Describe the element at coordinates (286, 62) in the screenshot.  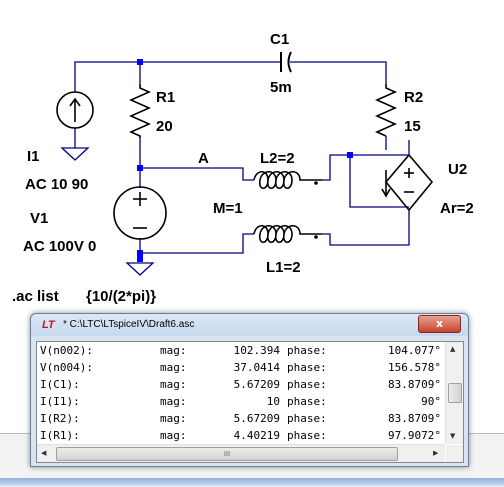
I see `capacitor-c1` at that location.